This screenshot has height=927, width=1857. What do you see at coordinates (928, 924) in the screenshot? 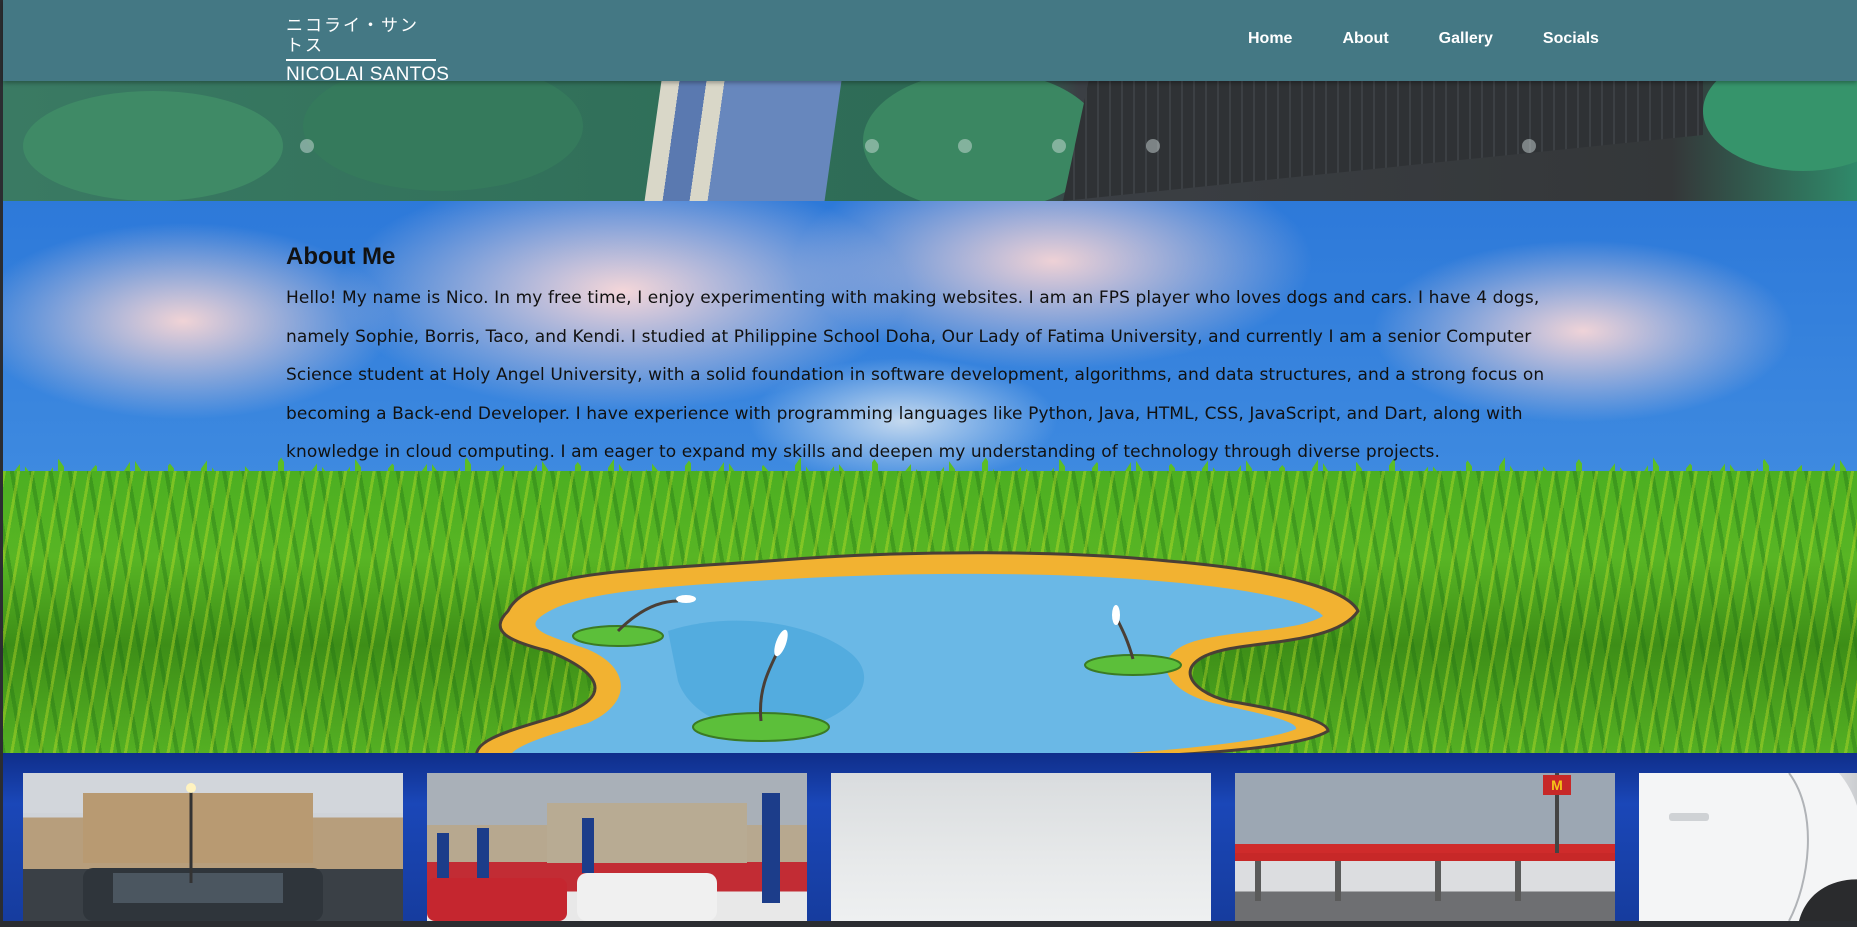
I see `page-bottom-bar` at bounding box center [928, 924].